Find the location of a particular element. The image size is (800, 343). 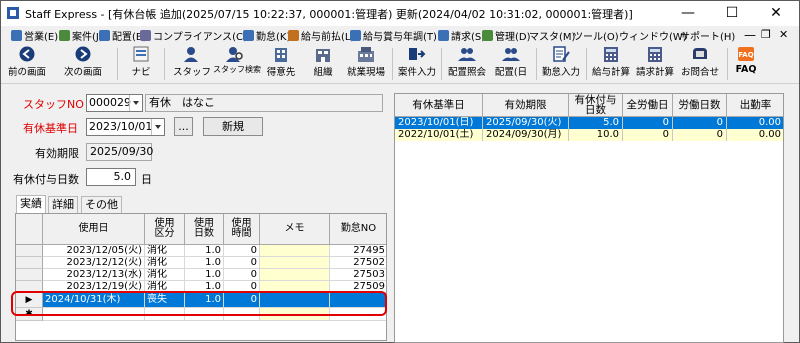

menu-window: ウィンドウ(W) is located at coordinates (653, 35).